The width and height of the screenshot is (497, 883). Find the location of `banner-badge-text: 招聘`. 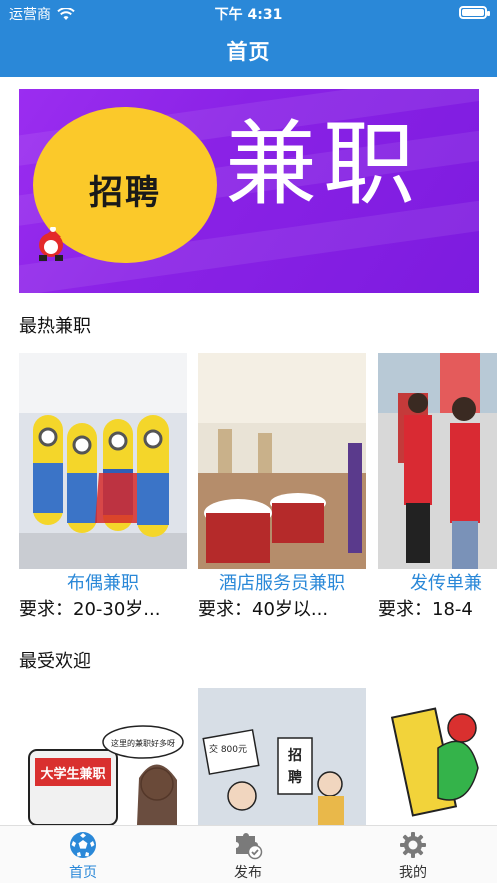

banner-badge-text: 招聘 is located at coordinates (125, 193).